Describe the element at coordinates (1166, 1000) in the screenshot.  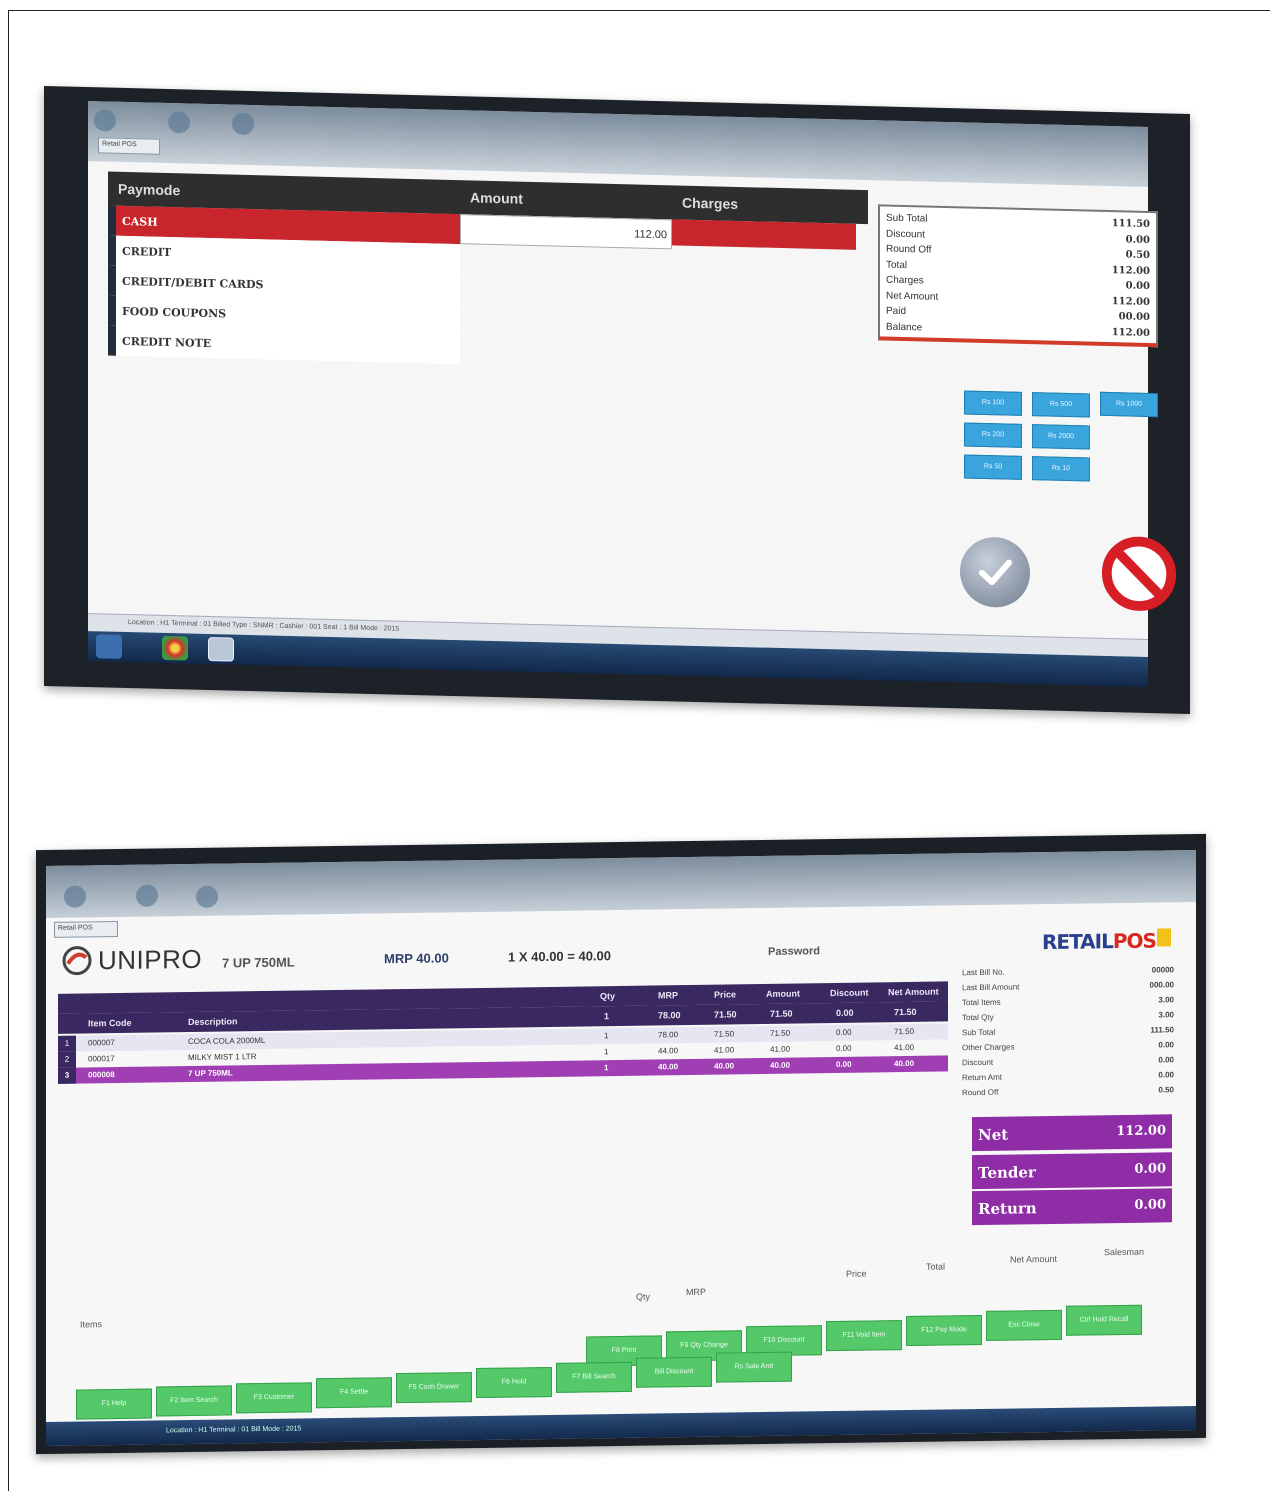
I see `stat-value: 3.00` at that location.